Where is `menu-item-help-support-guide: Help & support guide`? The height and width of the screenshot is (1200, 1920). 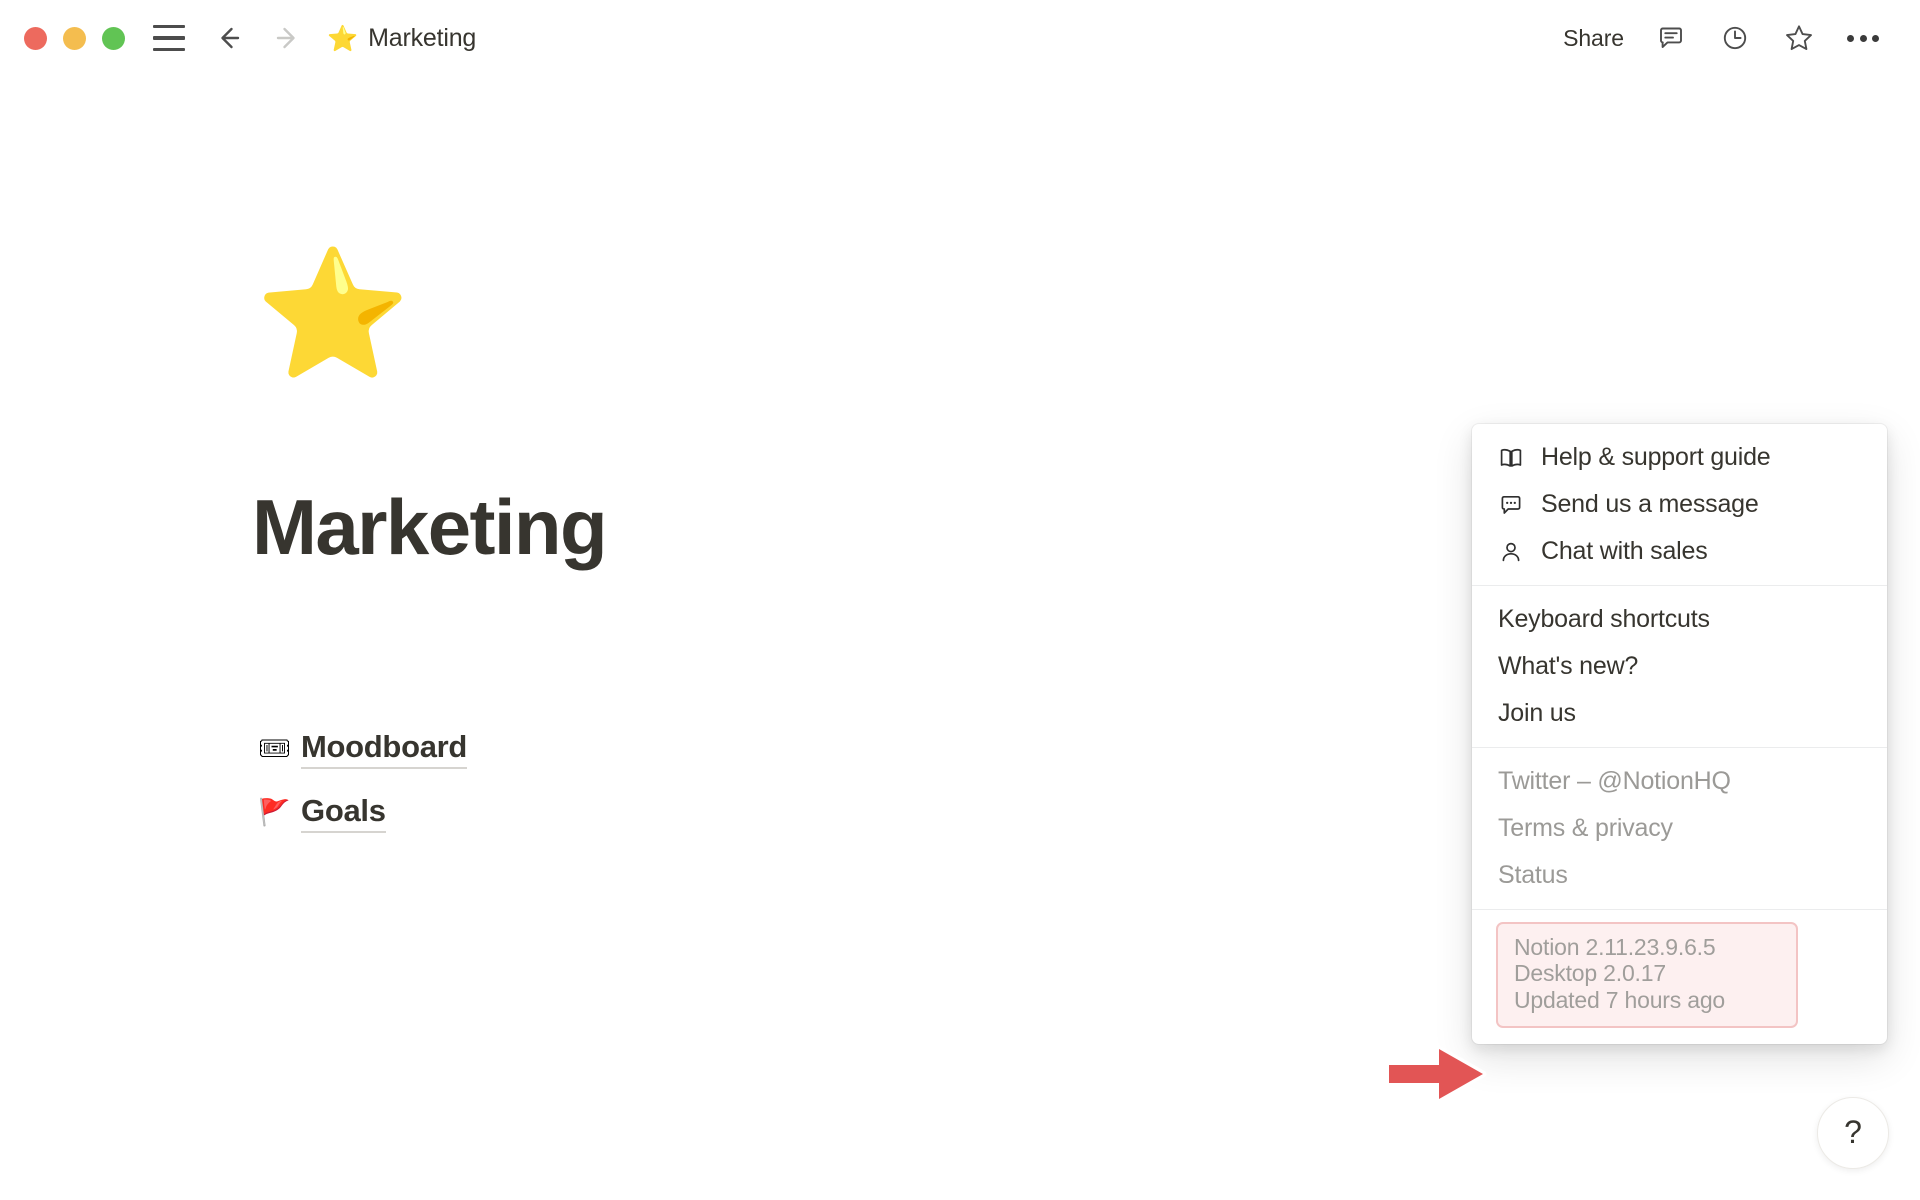
menu-item-help-support-guide: Help & support guide is located at coordinates (1679, 457).